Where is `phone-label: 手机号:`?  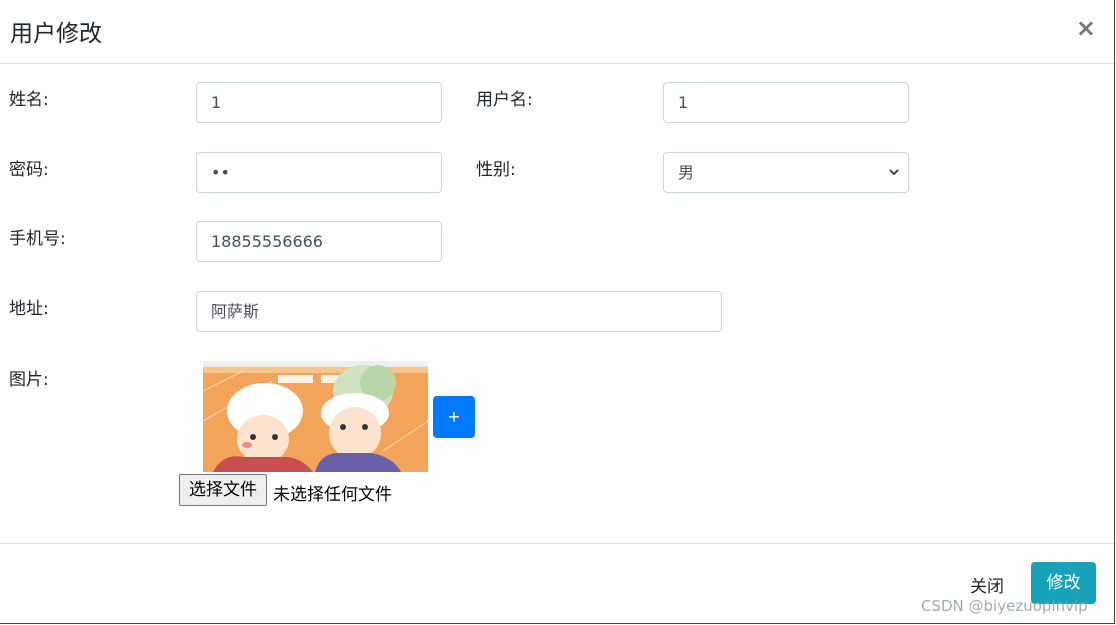
phone-label: 手机号: is located at coordinates (37, 239).